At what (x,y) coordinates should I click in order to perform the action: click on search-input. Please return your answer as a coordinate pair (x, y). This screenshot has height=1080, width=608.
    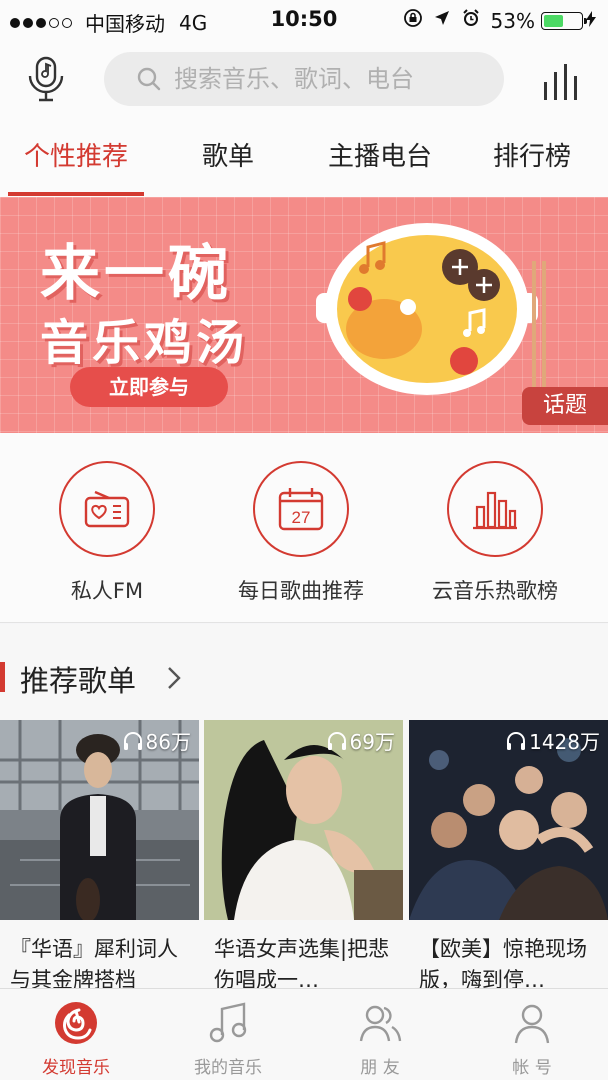
    Looking at the image, I should click on (329, 79).